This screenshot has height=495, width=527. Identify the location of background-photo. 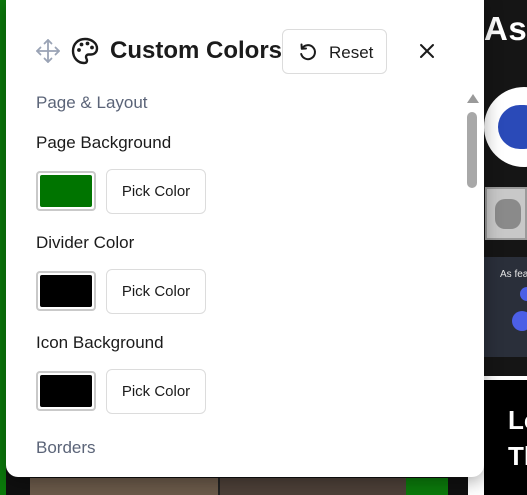
(312, 486).